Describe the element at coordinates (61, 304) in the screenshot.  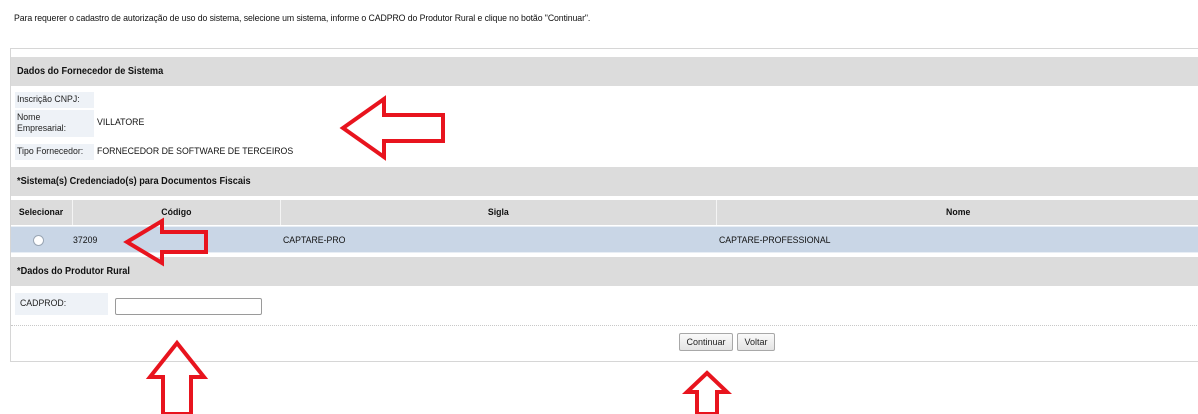
I see `cadprod-label: CADPROD:` at that location.